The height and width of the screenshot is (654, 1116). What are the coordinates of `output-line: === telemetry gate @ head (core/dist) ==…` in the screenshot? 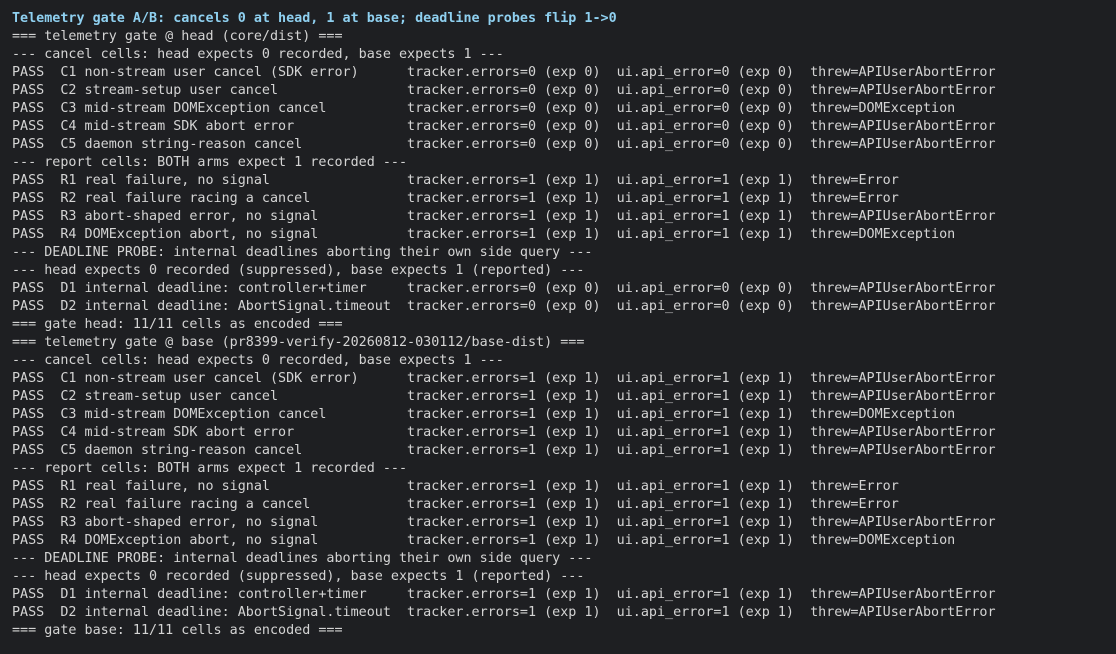 It's located at (177, 36).